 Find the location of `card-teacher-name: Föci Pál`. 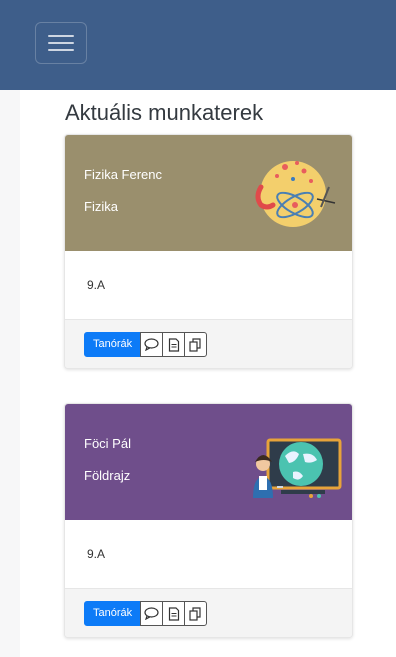

card-teacher-name: Föci Pál is located at coordinates (107, 443).